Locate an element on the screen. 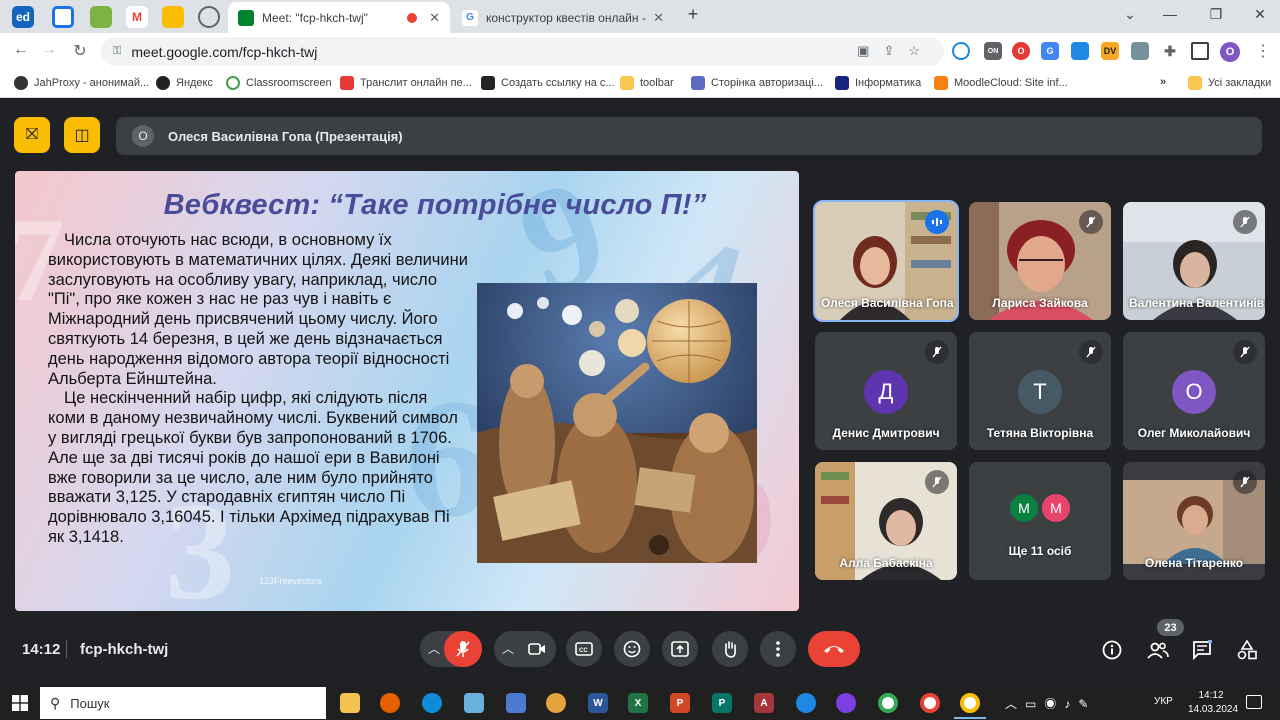  participant-tile: О Олег Миколайович is located at coordinates (1194, 391).